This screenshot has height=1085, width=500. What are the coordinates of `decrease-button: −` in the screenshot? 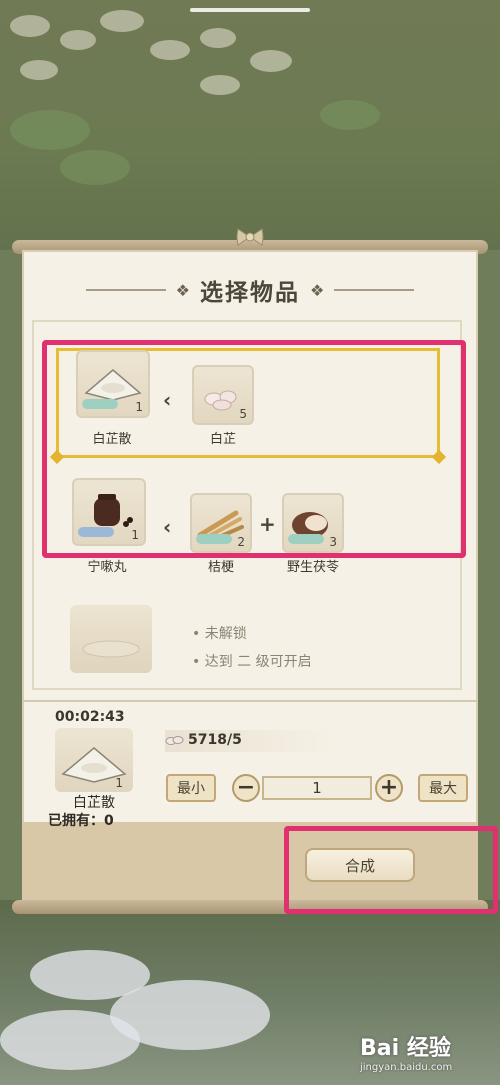 It's located at (246, 788).